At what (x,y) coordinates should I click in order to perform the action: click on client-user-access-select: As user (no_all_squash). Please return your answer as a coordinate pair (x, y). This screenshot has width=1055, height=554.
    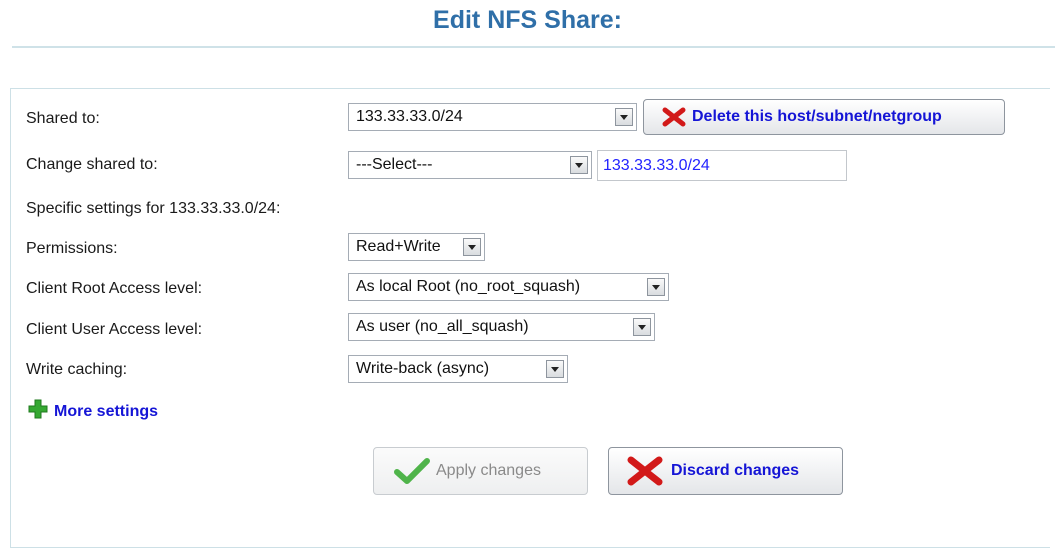
    Looking at the image, I should click on (501, 327).